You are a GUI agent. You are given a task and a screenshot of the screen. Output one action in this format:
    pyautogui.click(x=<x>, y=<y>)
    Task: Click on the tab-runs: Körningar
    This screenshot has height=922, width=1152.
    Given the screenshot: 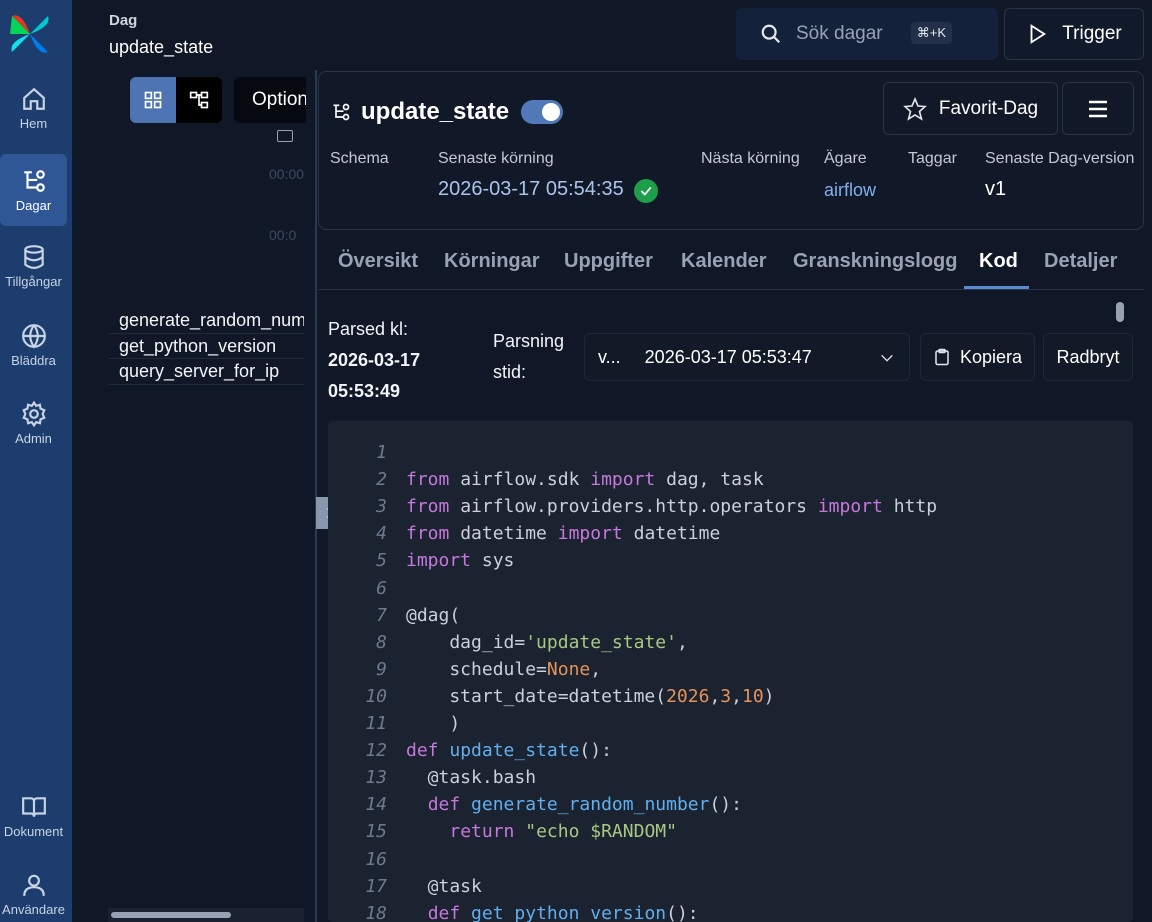 What is the action you would take?
    pyautogui.click(x=492, y=261)
    